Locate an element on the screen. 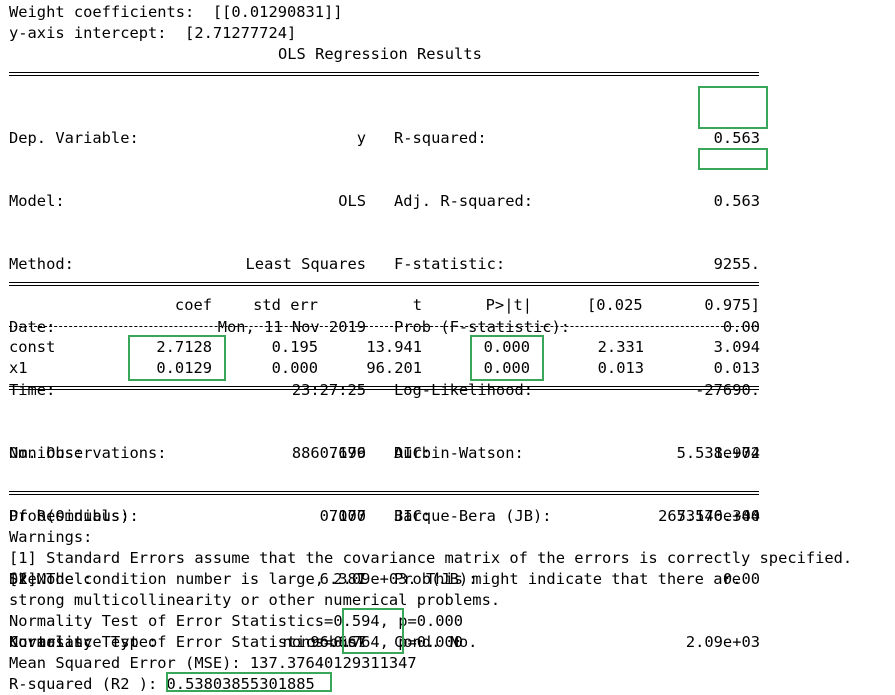 Image resolution: width=895 pixels, height=695 pixels. coef-header: t is located at coordinates (417, 305).